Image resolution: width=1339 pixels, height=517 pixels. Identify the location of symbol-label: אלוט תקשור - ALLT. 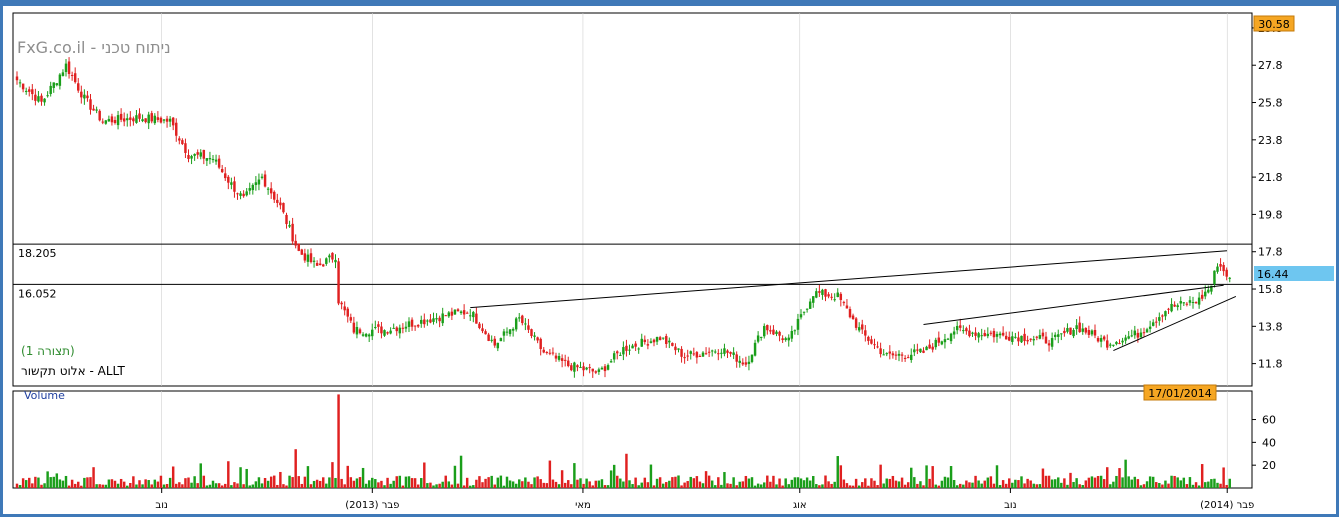
(73, 371).